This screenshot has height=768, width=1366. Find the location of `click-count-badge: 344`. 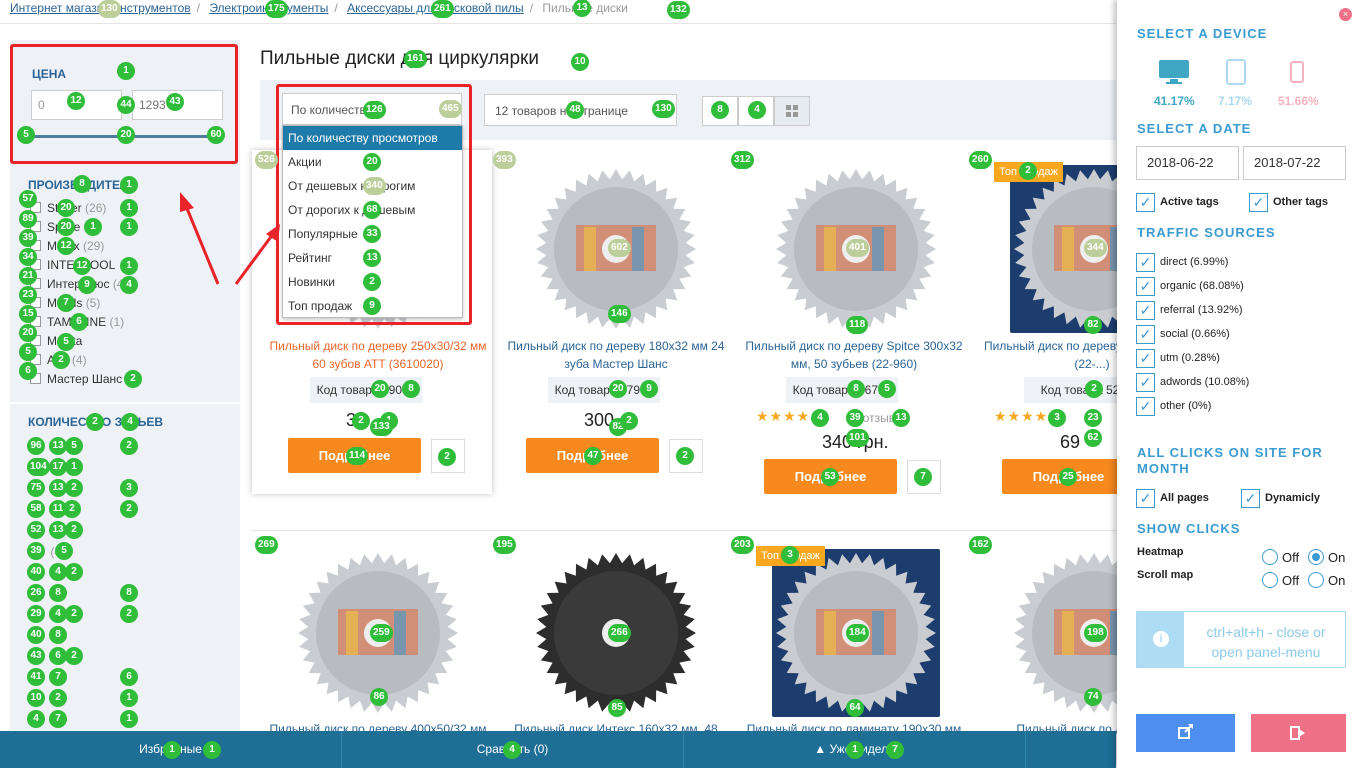

click-count-badge: 344 is located at coordinates (1095, 248).